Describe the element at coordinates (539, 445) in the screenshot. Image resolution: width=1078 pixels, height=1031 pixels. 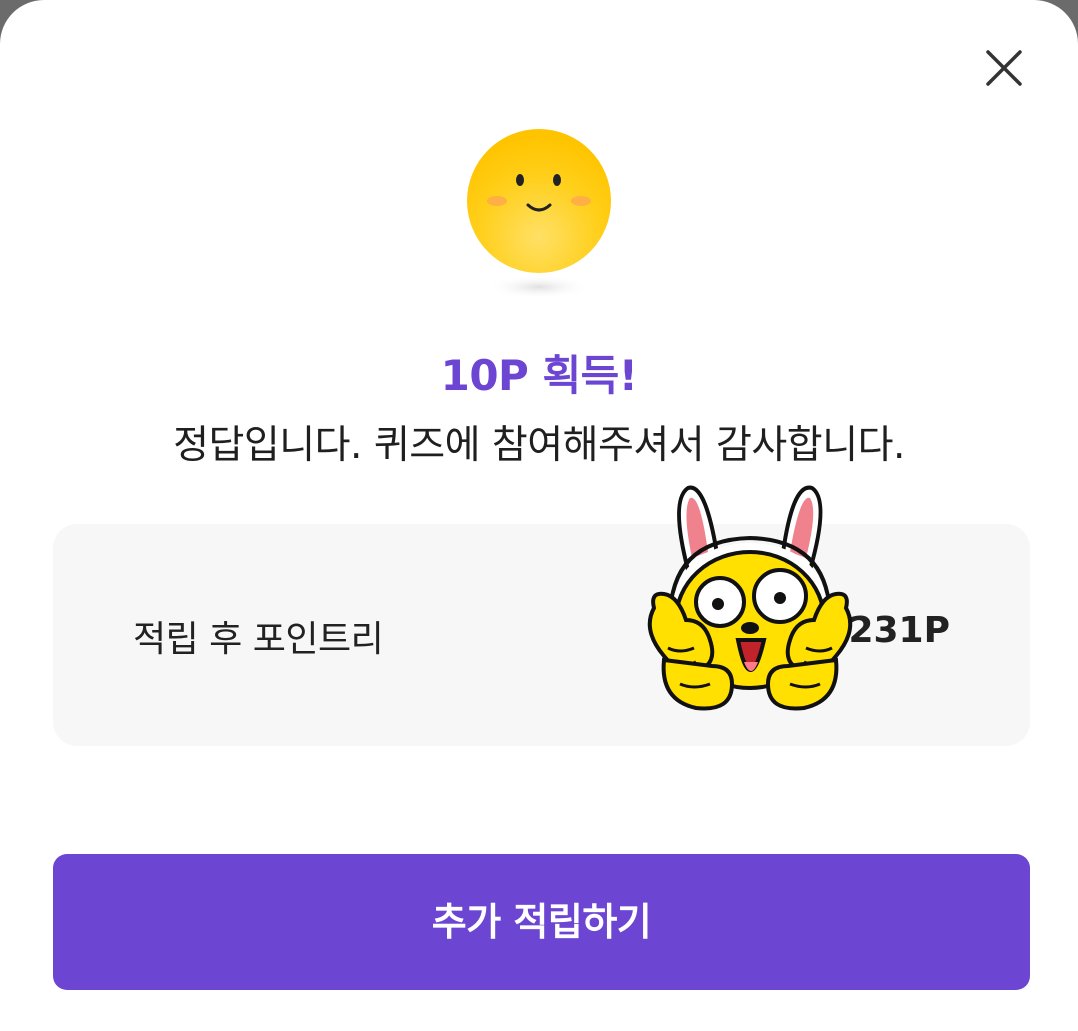
I see `reward-message: 정답입니다. 퀴즈에 참여해주셔서 감사합니다.` at that location.